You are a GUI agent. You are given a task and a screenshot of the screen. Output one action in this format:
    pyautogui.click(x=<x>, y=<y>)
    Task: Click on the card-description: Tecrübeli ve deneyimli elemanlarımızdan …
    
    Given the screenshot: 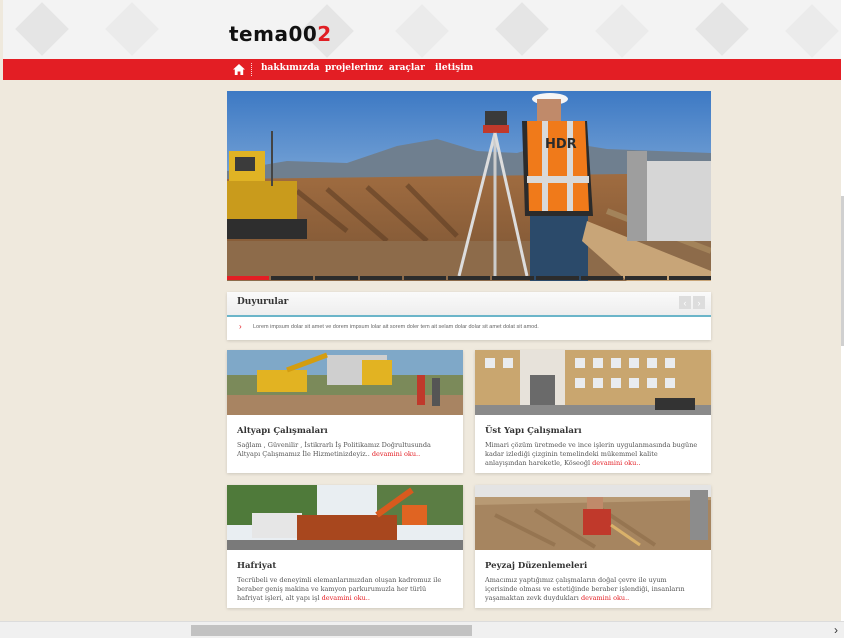 What is the action you would take?
    pyautogui.click(x=344, y=589)
    